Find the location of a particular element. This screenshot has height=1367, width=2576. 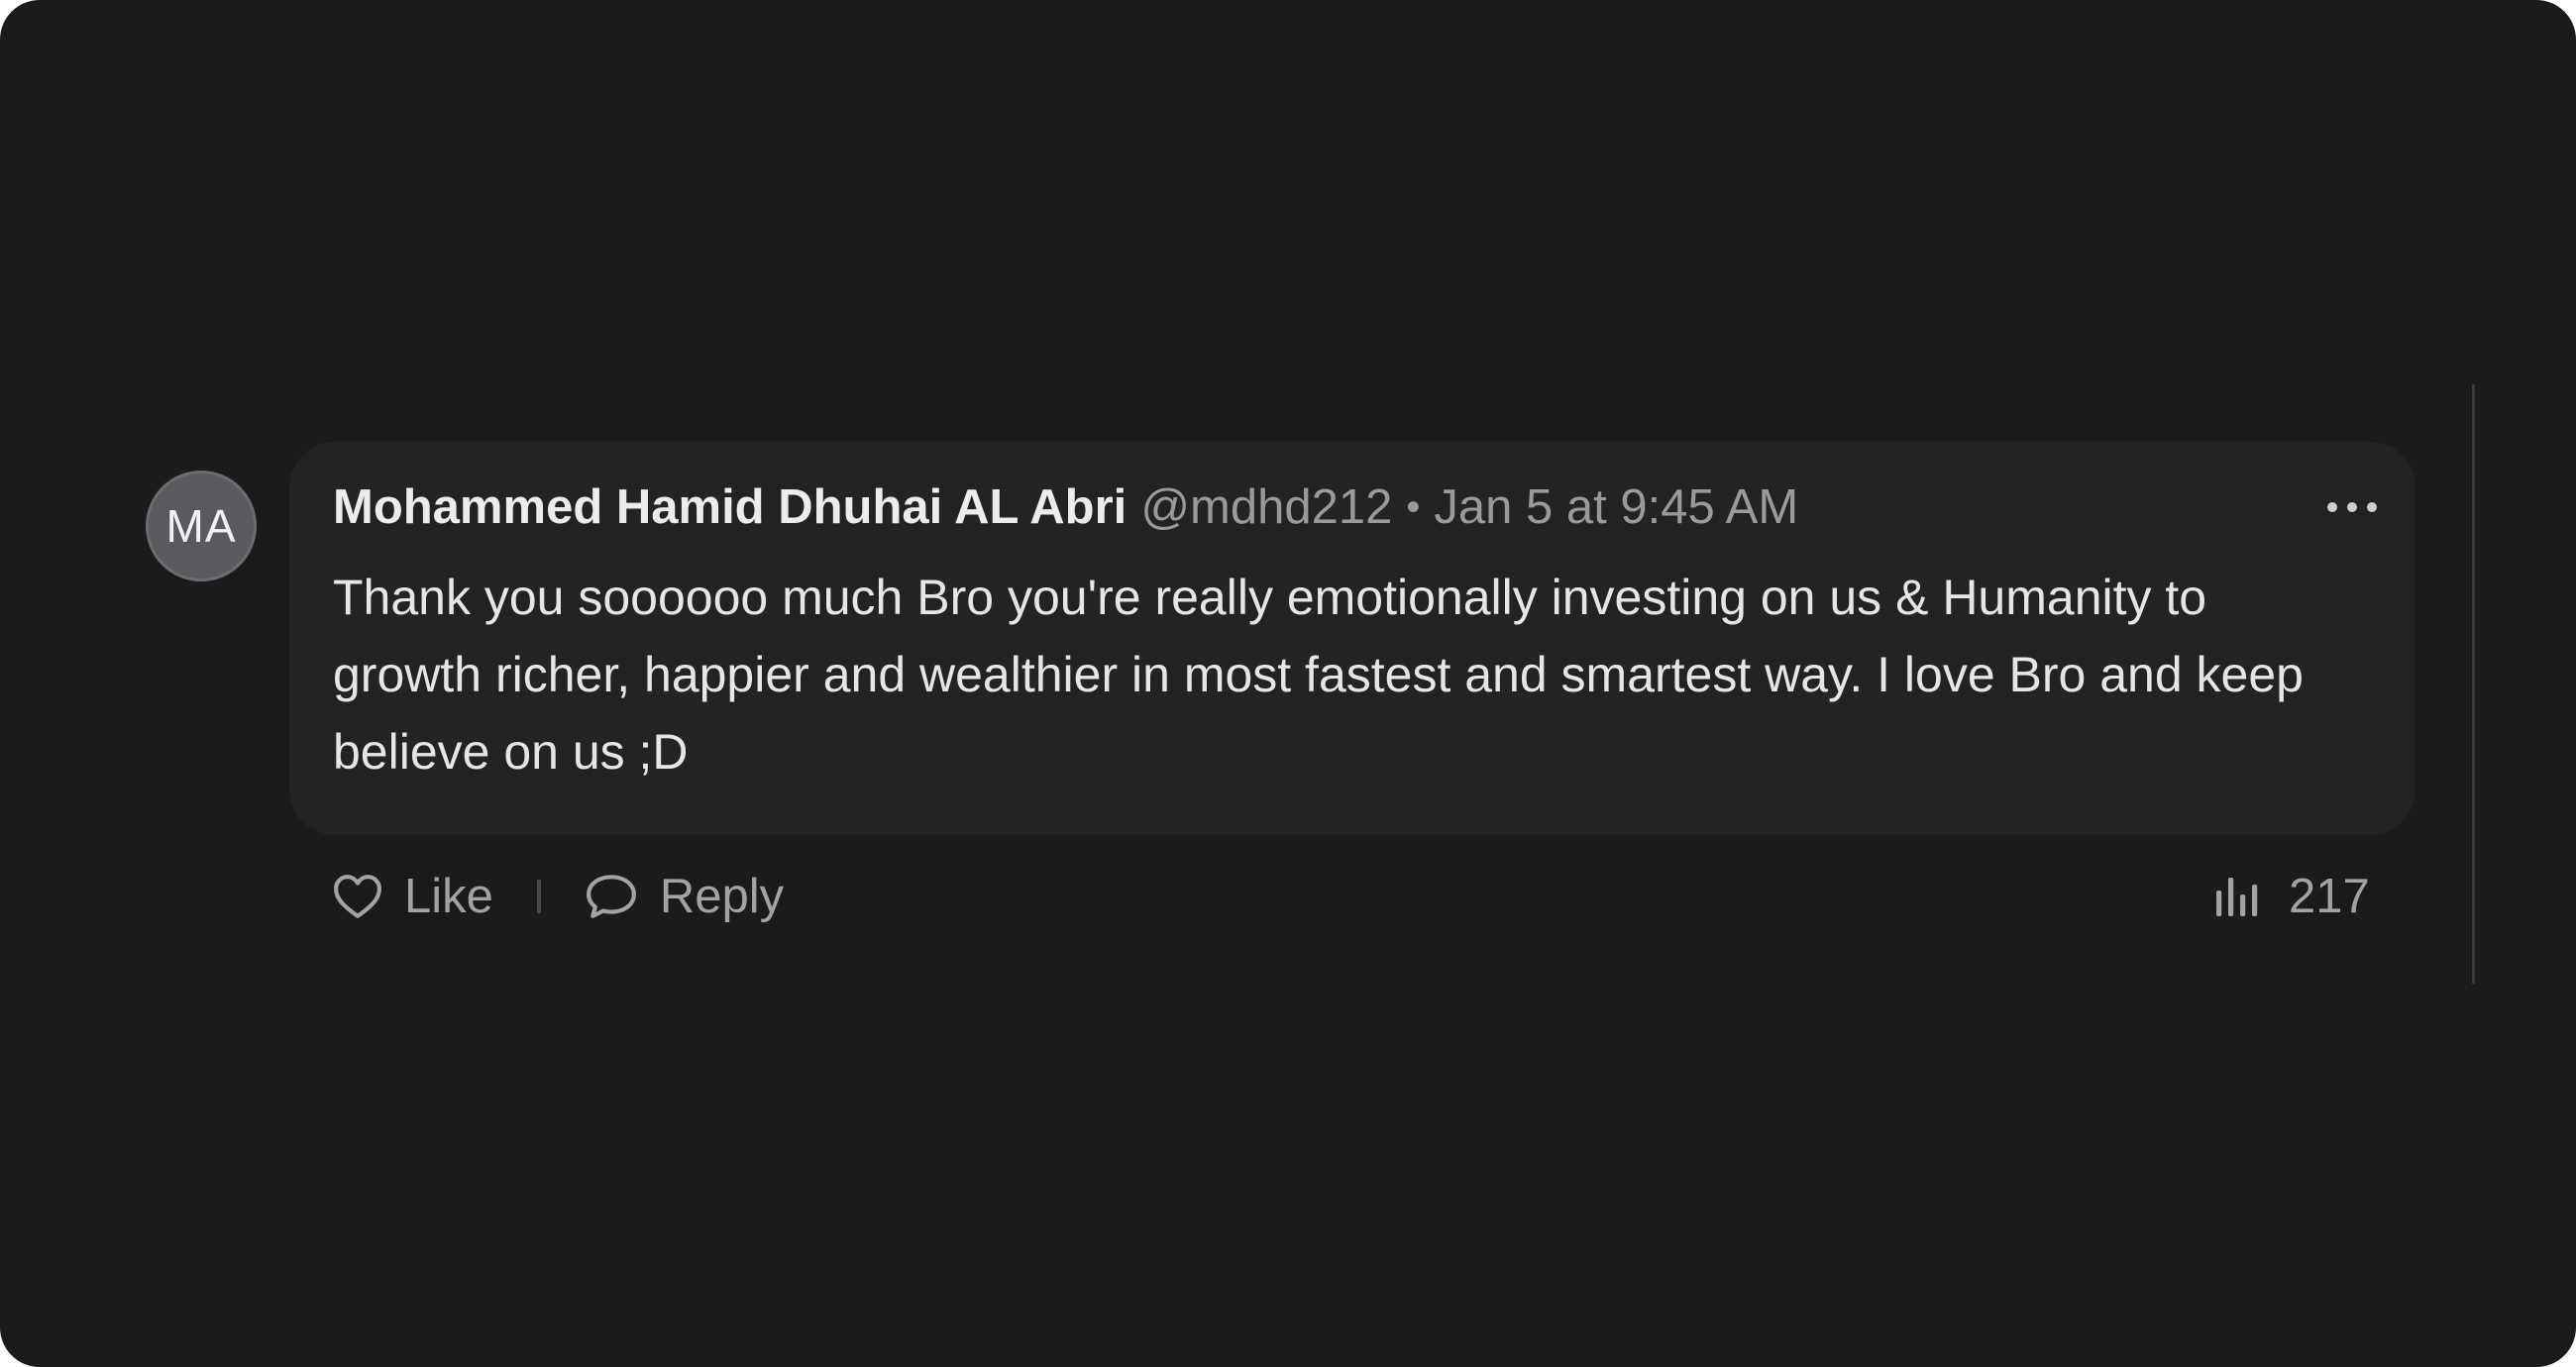

speech-bubble-icon is located at coordinates (611, 896).